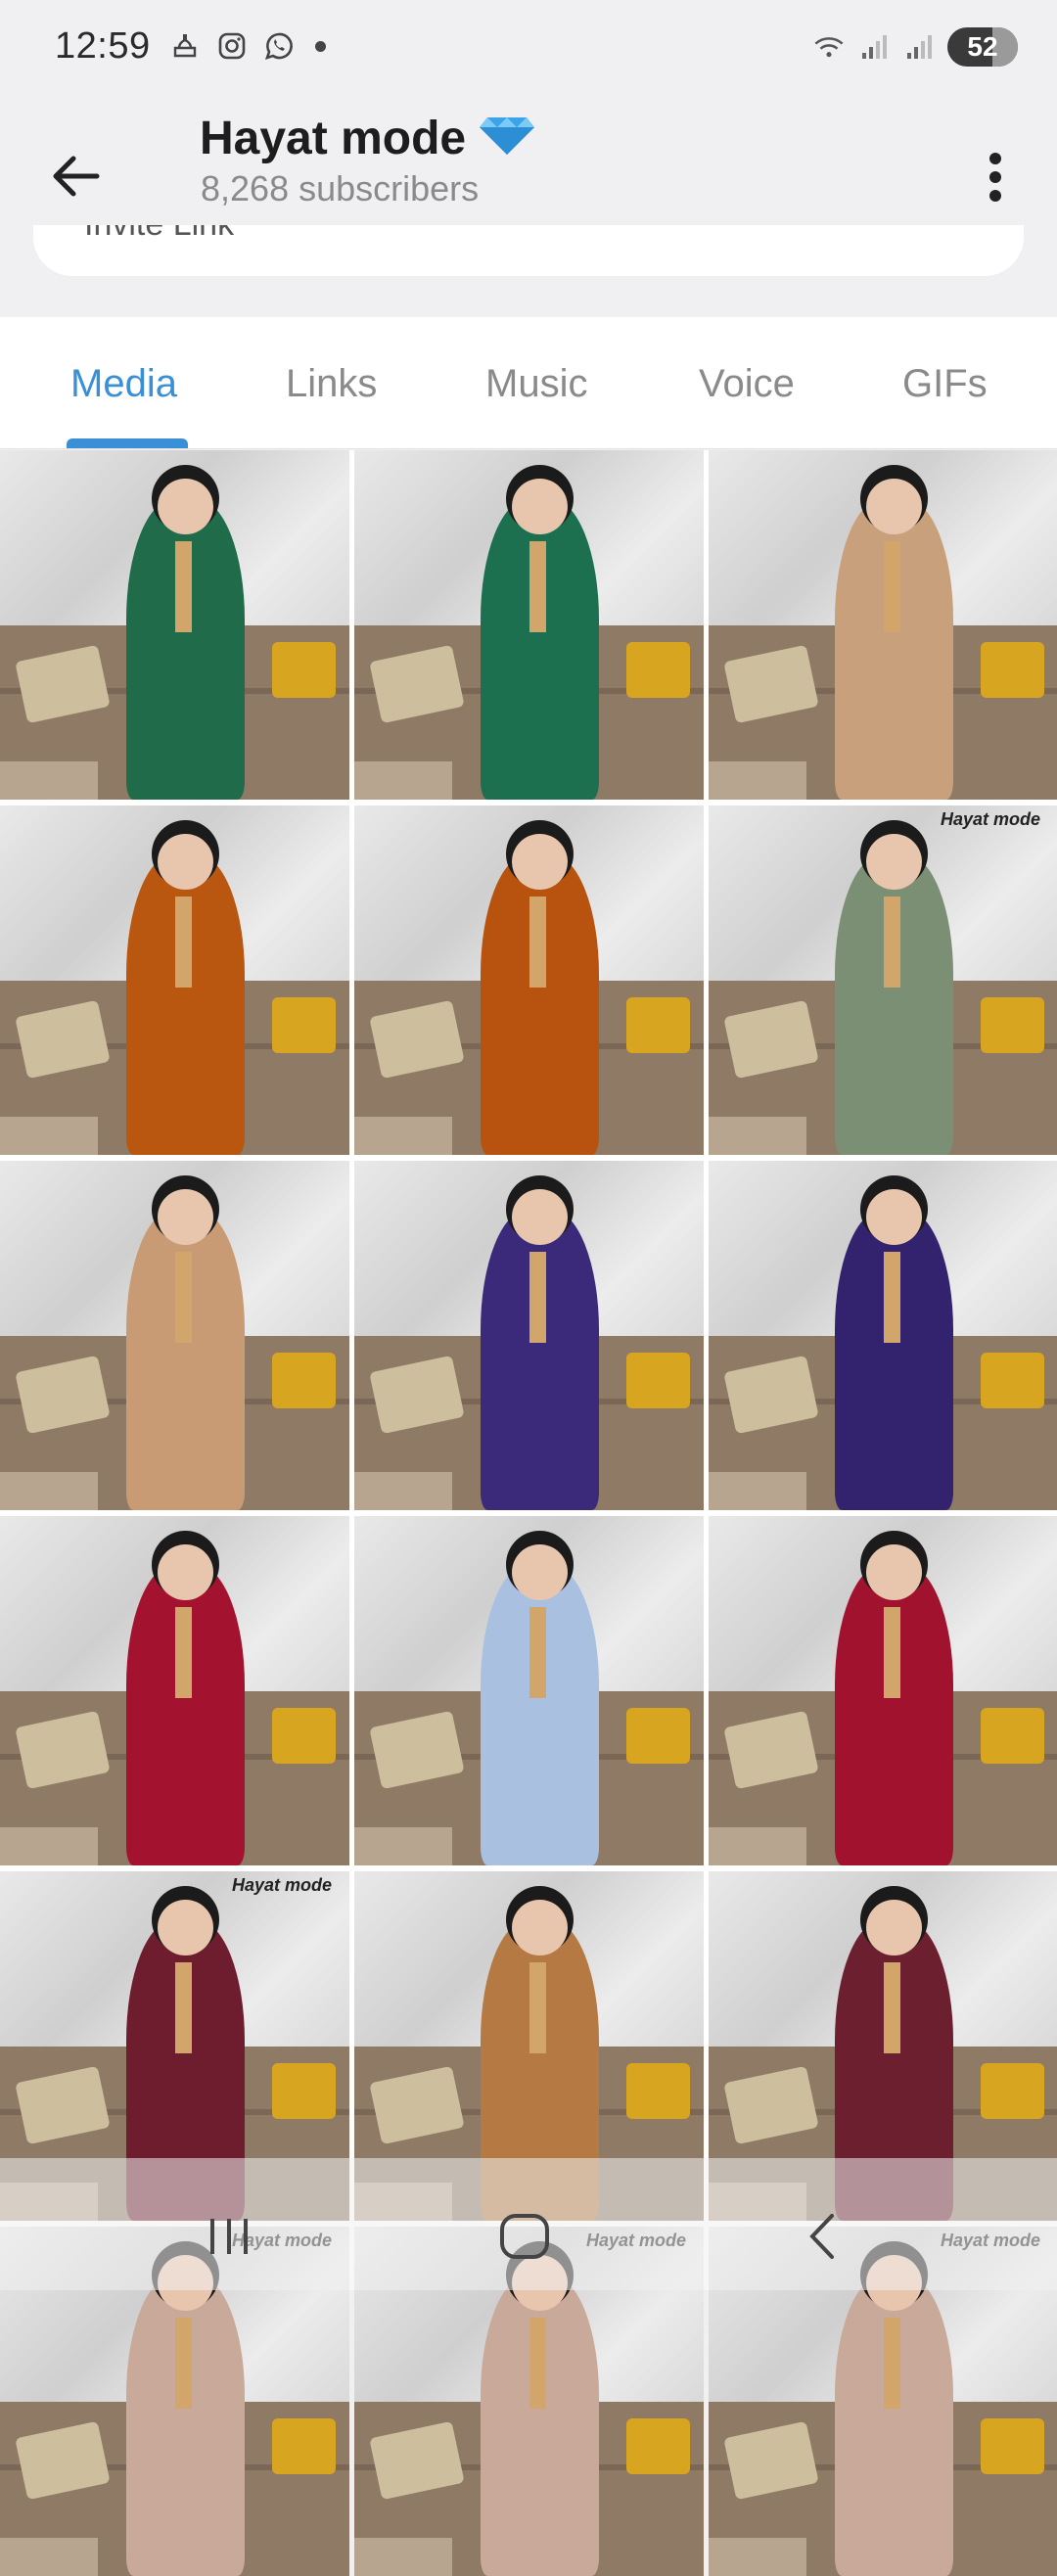  What do you see at coordinates (333, 138) in the screenshot?
I see `channel-name: Hayat mode` at bounding box center [333, 138].